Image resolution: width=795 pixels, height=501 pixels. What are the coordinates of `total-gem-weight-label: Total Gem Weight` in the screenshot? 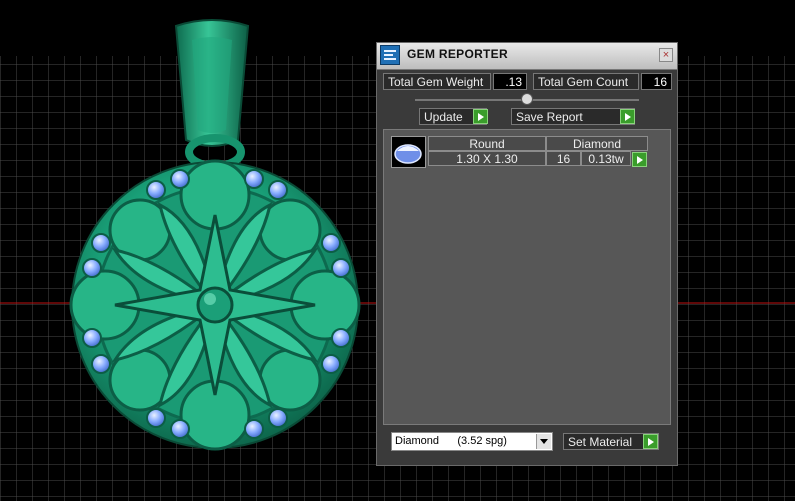 It's located at (437, 81).